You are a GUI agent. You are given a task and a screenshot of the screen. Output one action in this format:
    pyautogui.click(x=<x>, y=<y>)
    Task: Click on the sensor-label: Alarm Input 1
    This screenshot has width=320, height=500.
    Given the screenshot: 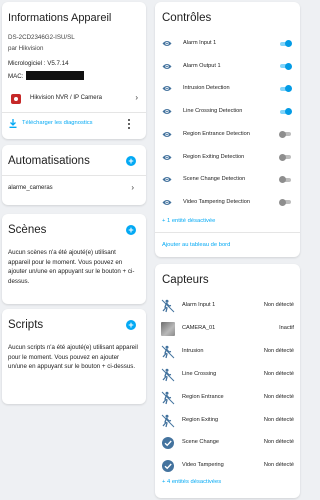 What is the action you would take?
    pyautogui.click(x=199, y=305)
    